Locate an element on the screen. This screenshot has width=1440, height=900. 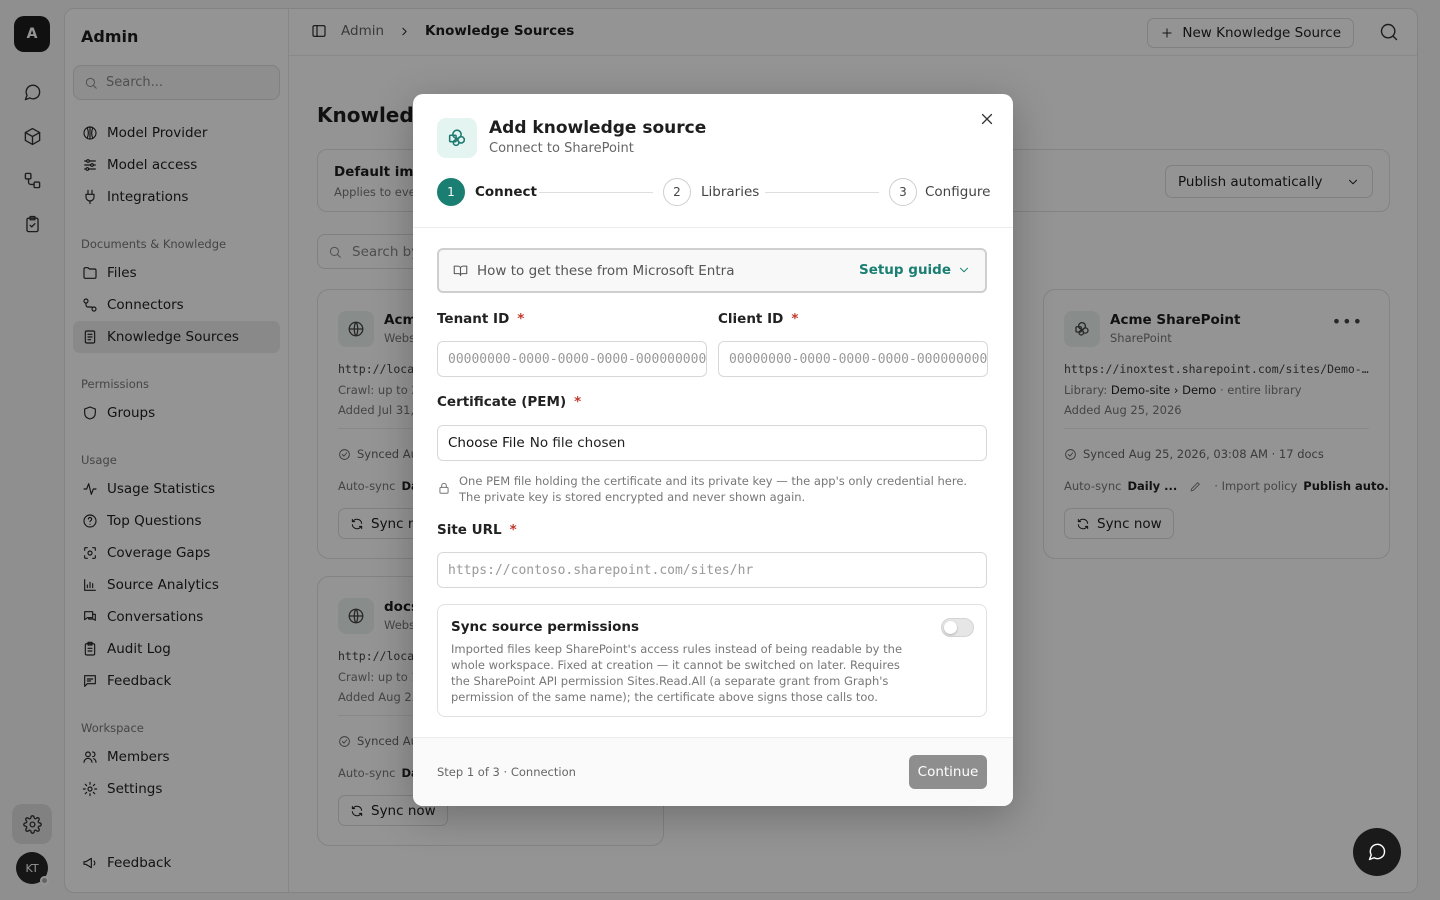
file-status: No file chosen is located at coordinates (577, 443).